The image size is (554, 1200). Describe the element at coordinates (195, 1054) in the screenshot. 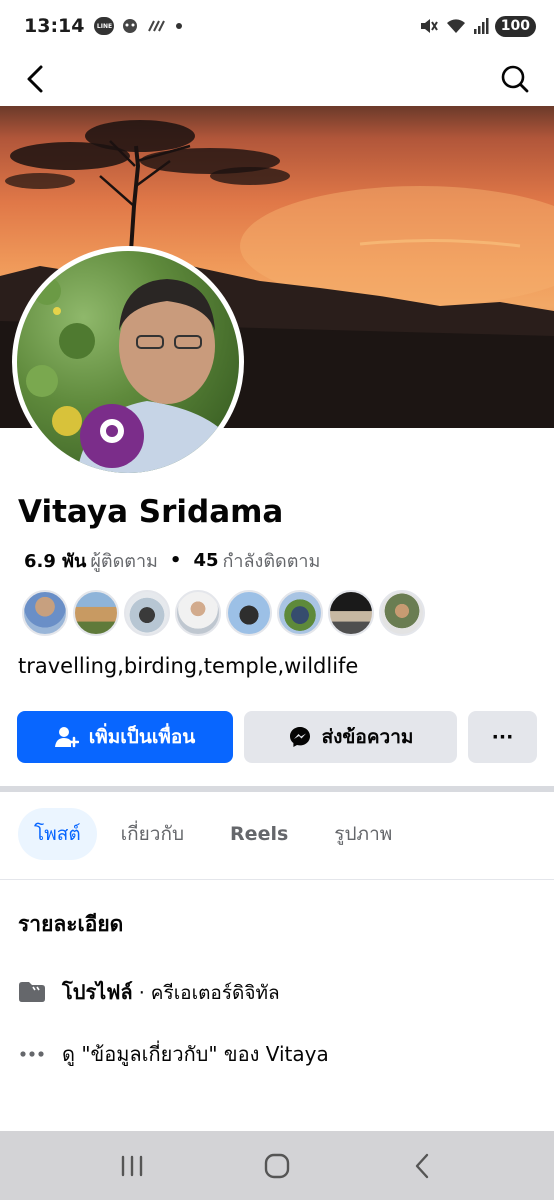

I see `see-about-text: ดู "ข้อมูลเกี่ยวกับ" ของ Vitaya` at that location.